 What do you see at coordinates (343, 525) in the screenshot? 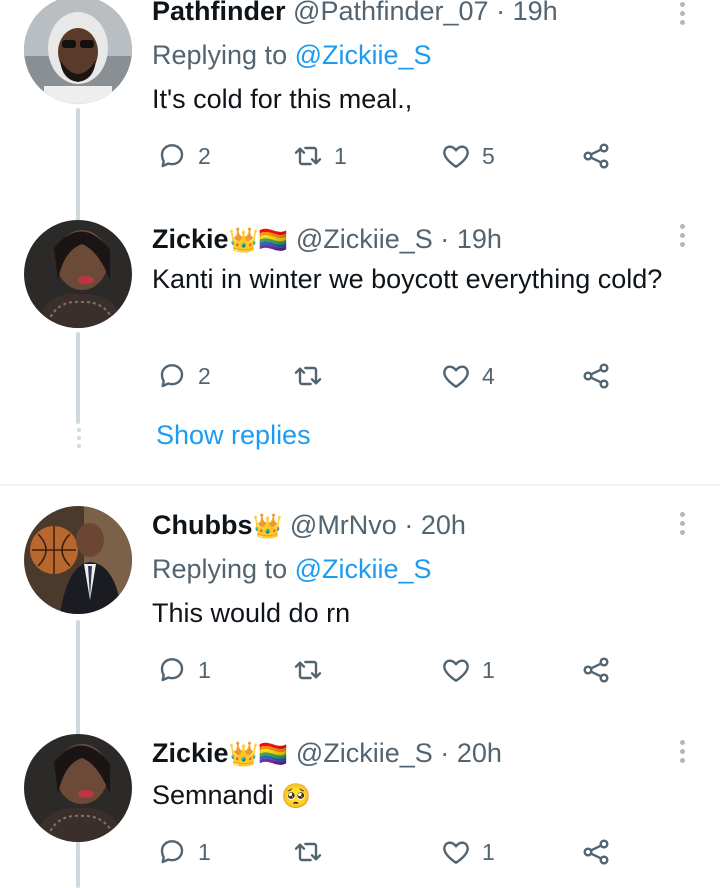
I see `user-handle: @MrNvo` at bounding box center [343, 525].